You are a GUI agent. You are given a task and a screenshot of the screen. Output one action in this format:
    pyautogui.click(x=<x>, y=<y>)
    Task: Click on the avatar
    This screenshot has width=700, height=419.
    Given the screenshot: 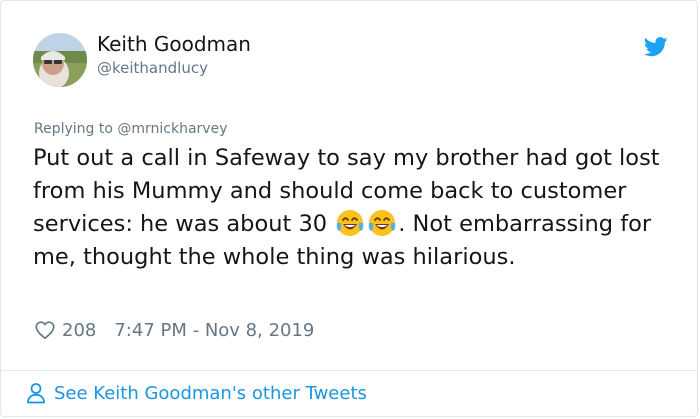 What is the action you would take?
    pyautogui.click(x=60, y=60)
    